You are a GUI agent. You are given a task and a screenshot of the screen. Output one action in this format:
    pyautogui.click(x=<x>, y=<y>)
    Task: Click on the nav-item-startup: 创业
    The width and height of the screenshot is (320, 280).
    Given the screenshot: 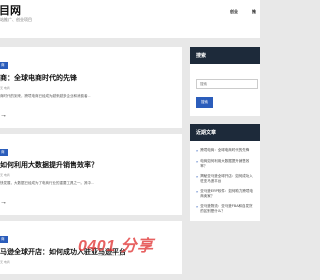 What is the action you would take?
    pyautogui.click(x=236, y=12)
    